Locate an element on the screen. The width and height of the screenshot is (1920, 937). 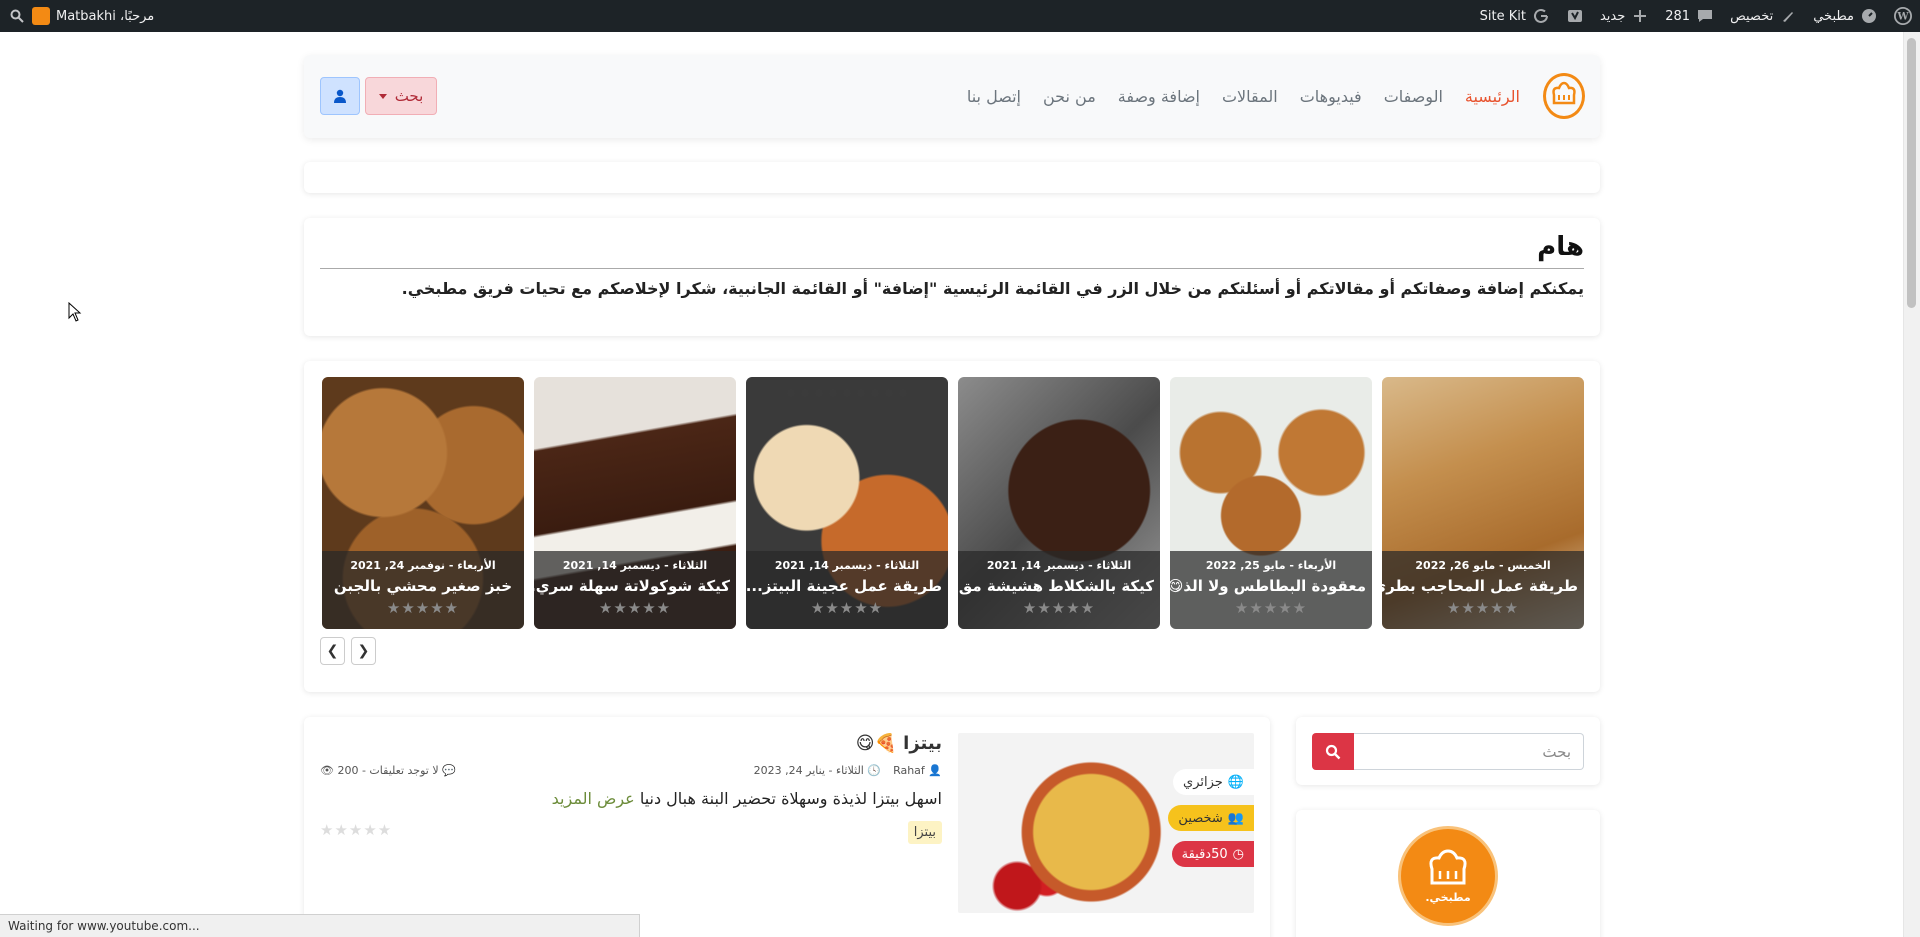
new-content-menu: جديد is located at coordinates (1624, 16).